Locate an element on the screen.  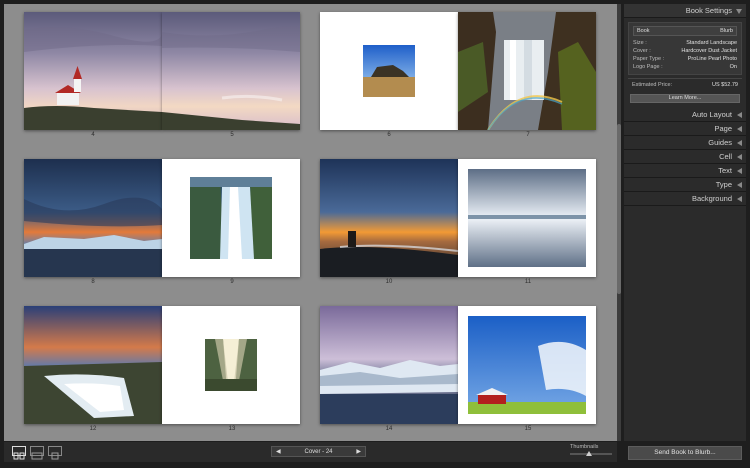
multi-page-view-icon is located at coordinates (19, 456).